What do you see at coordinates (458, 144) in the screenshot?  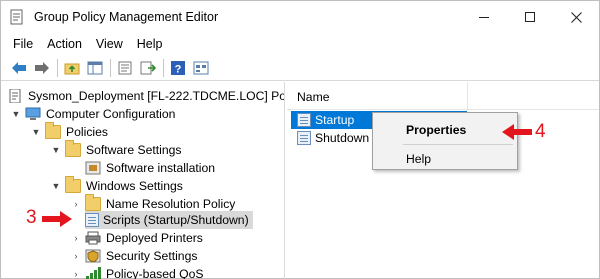 I see `context-menu-separator` at bounding box center [458, 144].